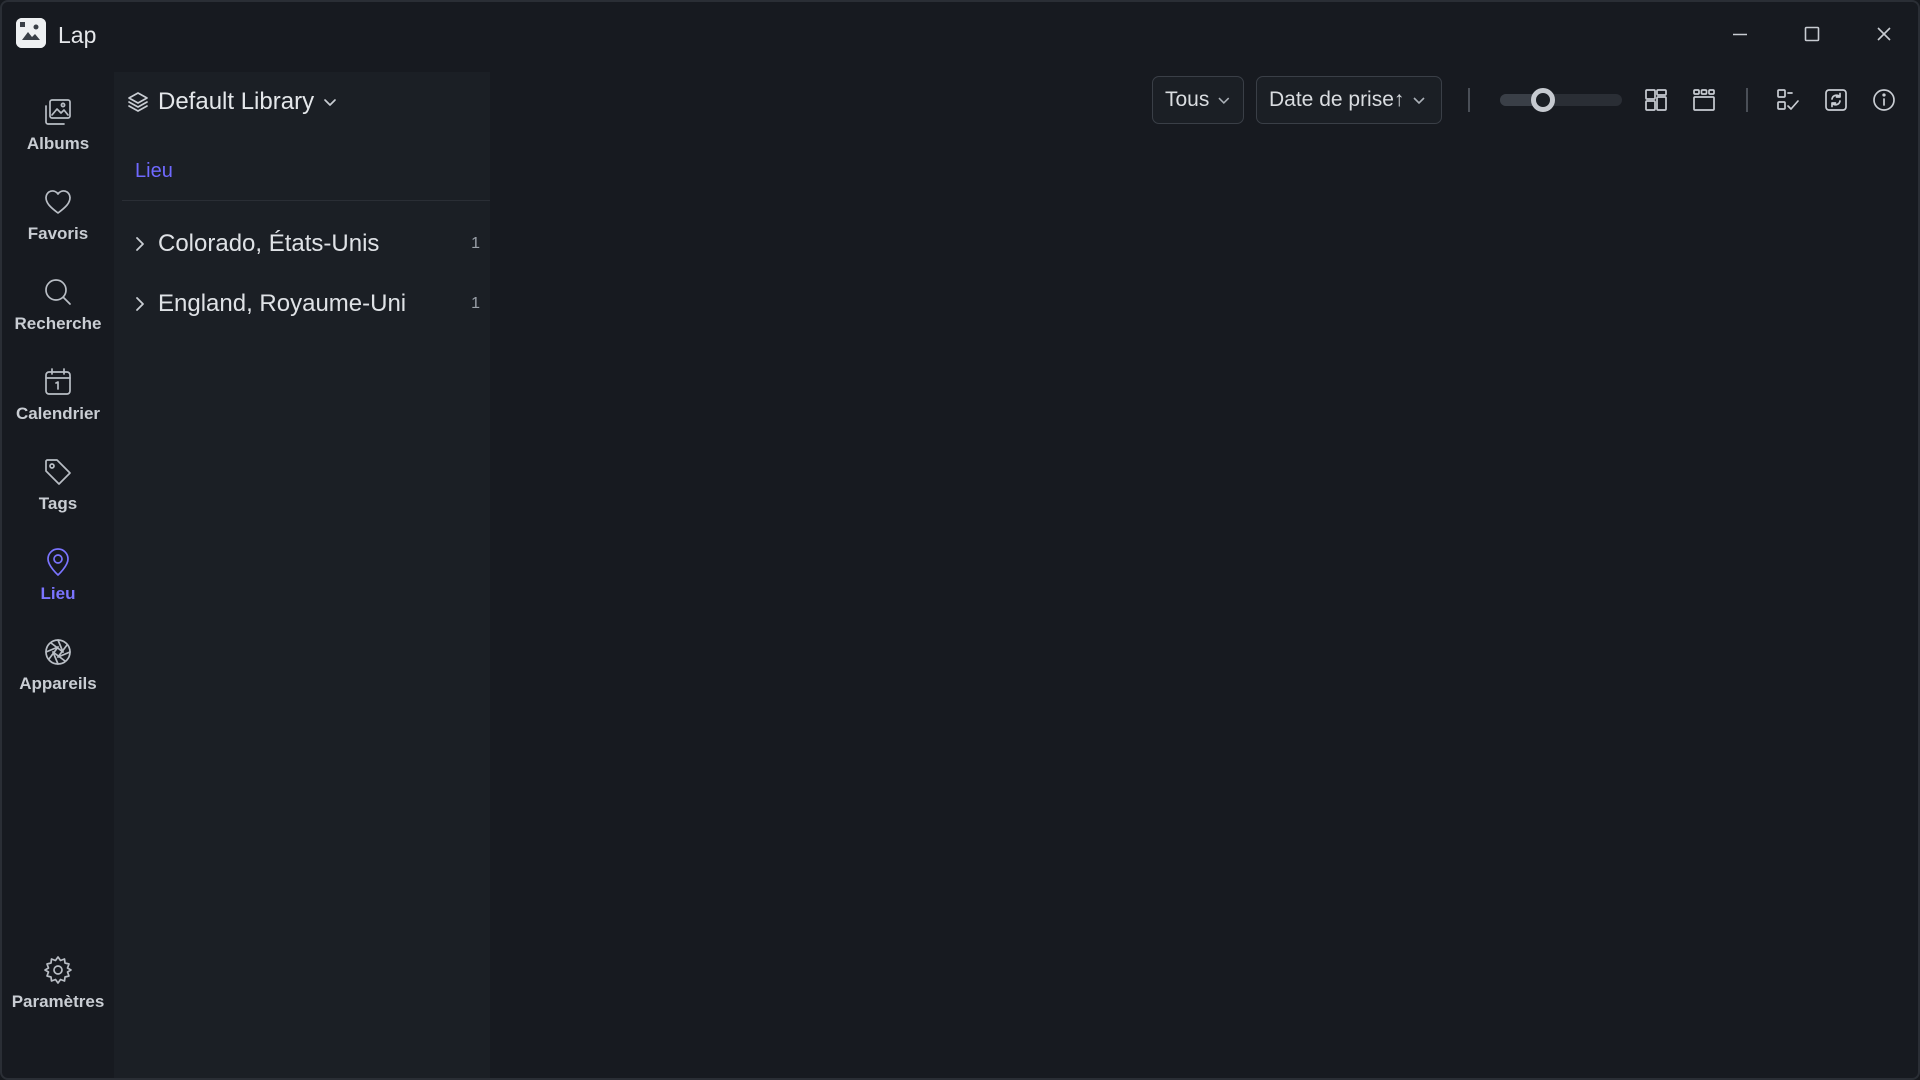  What do you see at coordinates (236, 101) in the screenshot?
I see `library-name: Default Library` at bounding box center [236, 101].